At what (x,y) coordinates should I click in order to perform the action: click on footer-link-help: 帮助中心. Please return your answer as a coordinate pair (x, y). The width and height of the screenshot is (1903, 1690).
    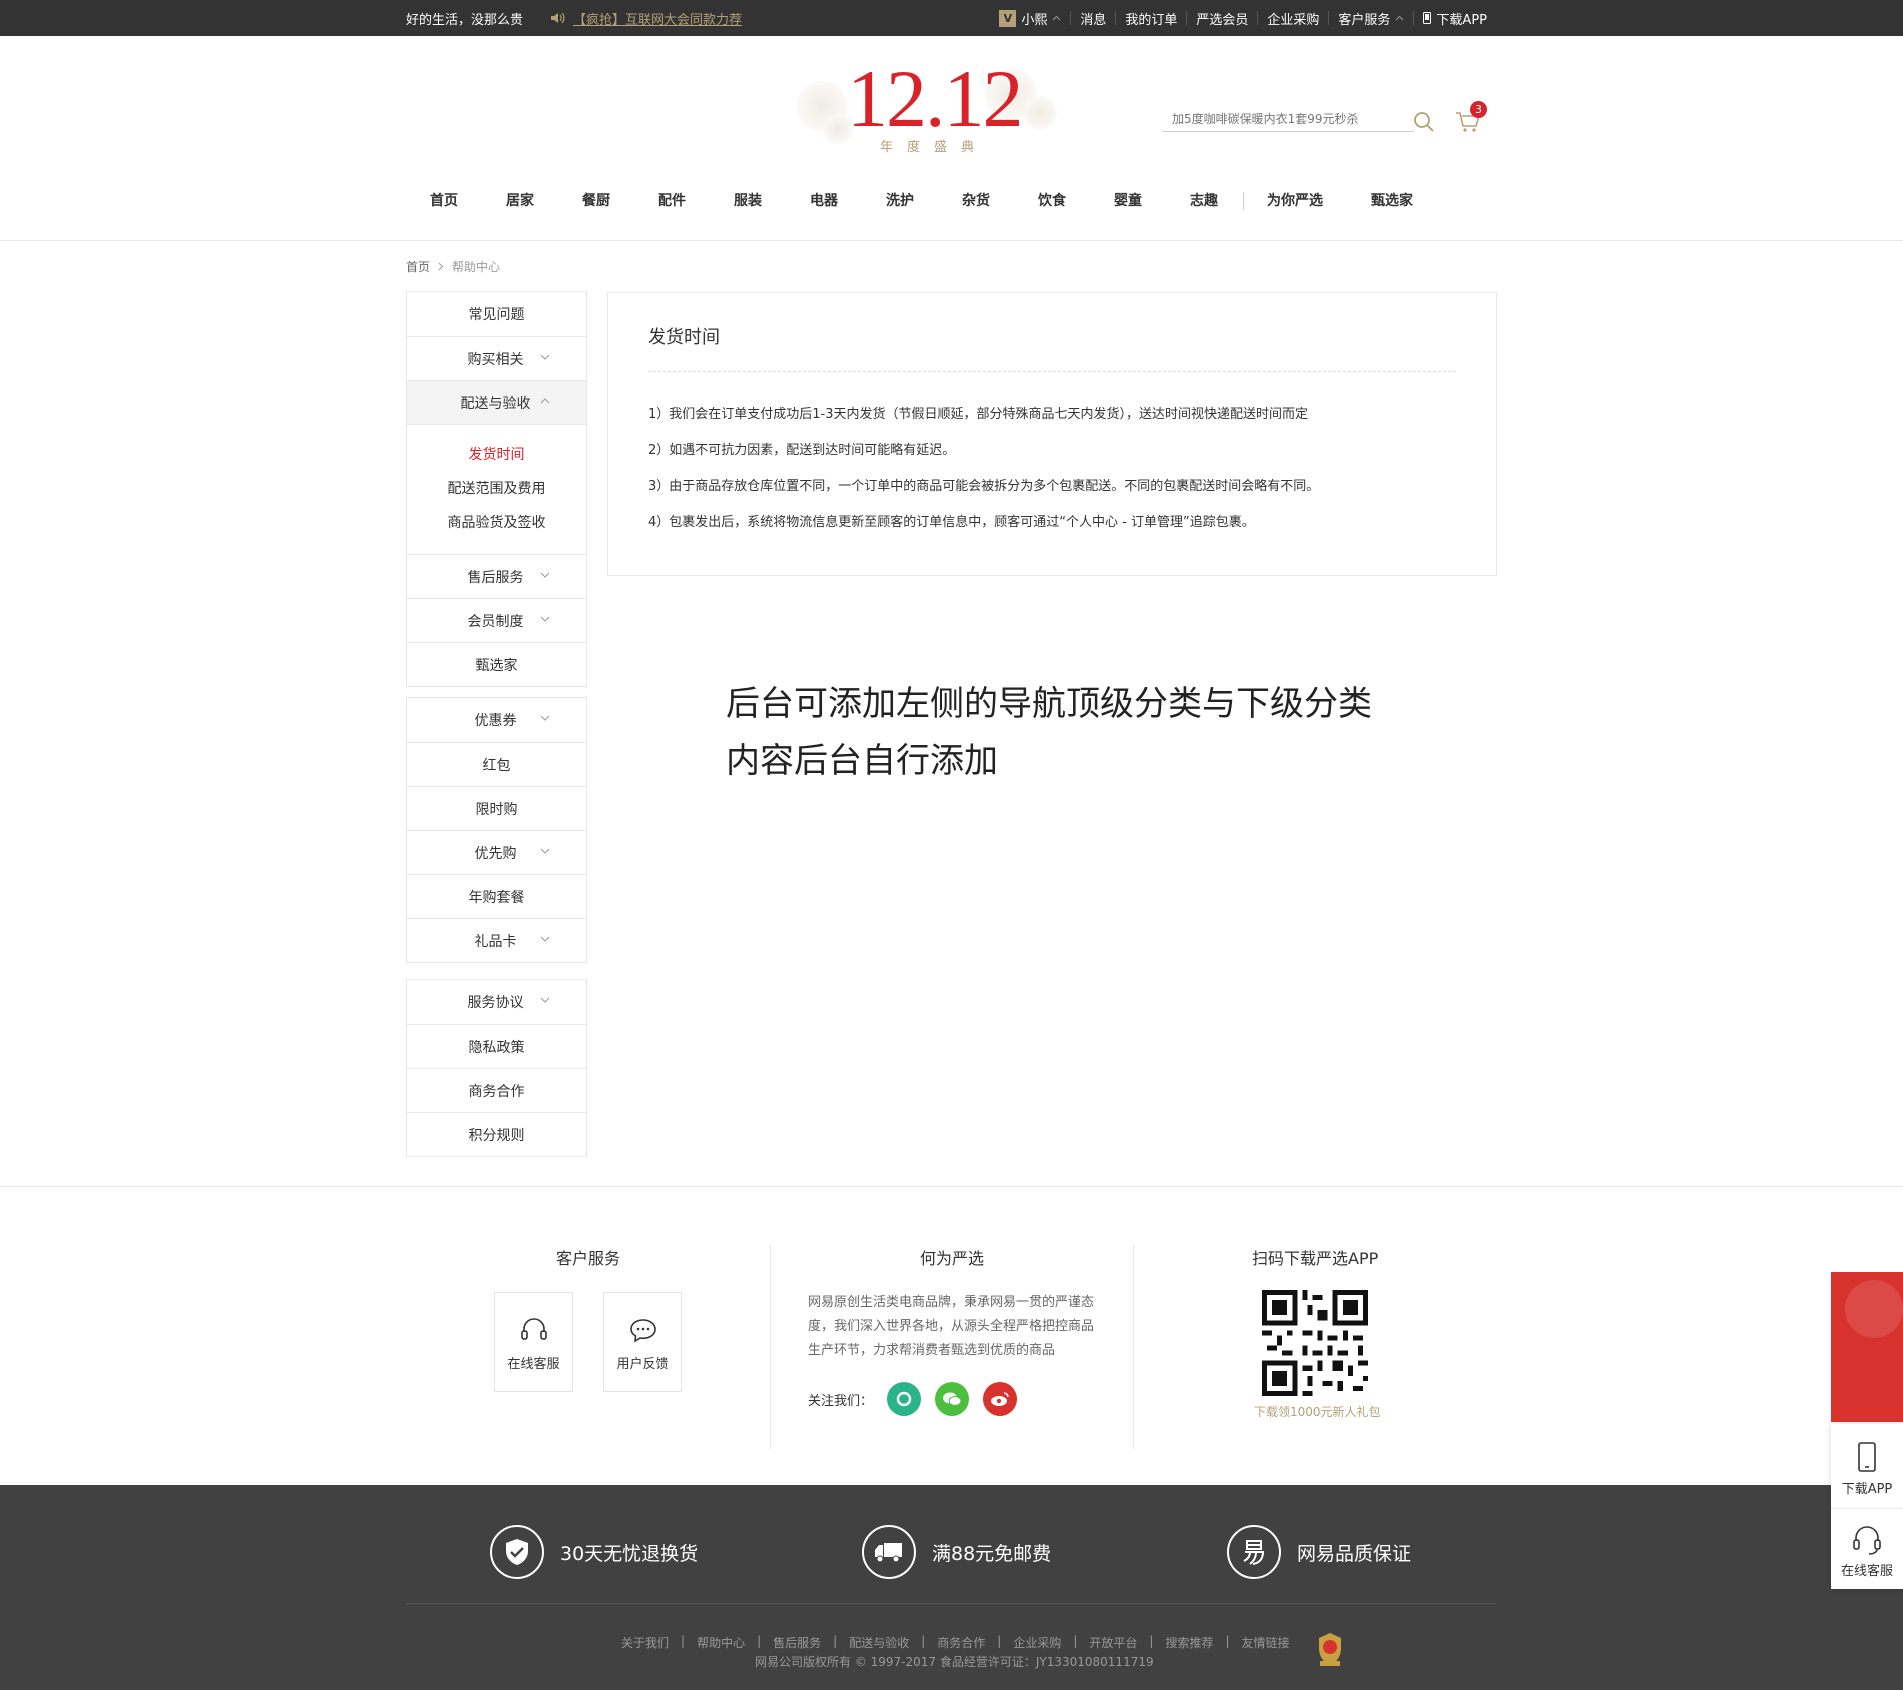
    Looking at the image, I should click on (721, 1642).